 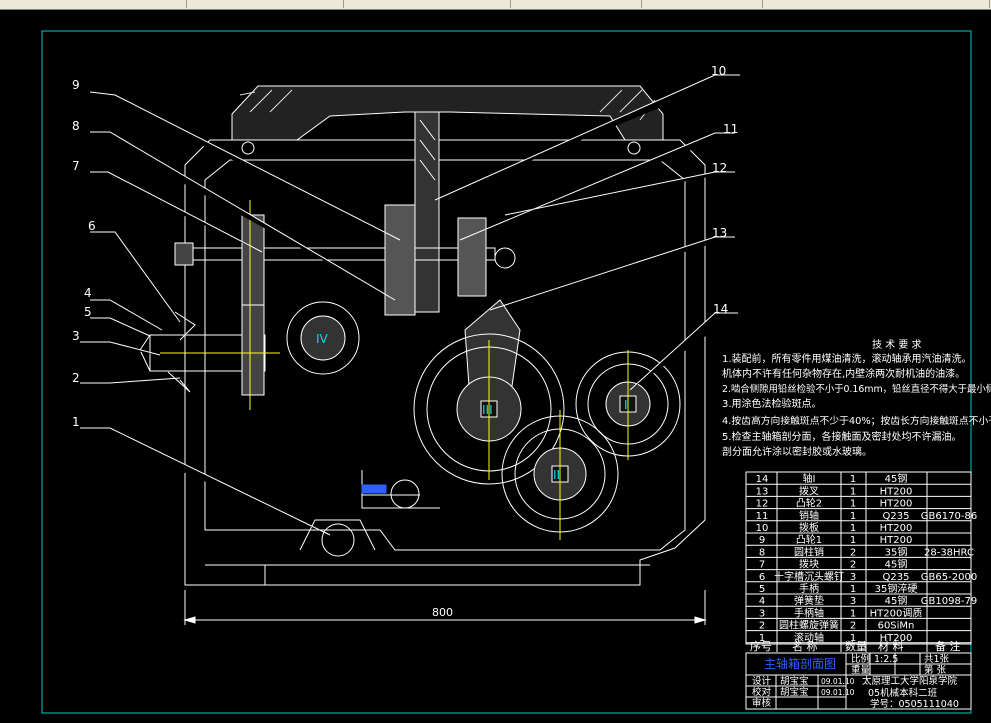 I want to click on parts-cell-no: 7, so click(x=762, y=565).